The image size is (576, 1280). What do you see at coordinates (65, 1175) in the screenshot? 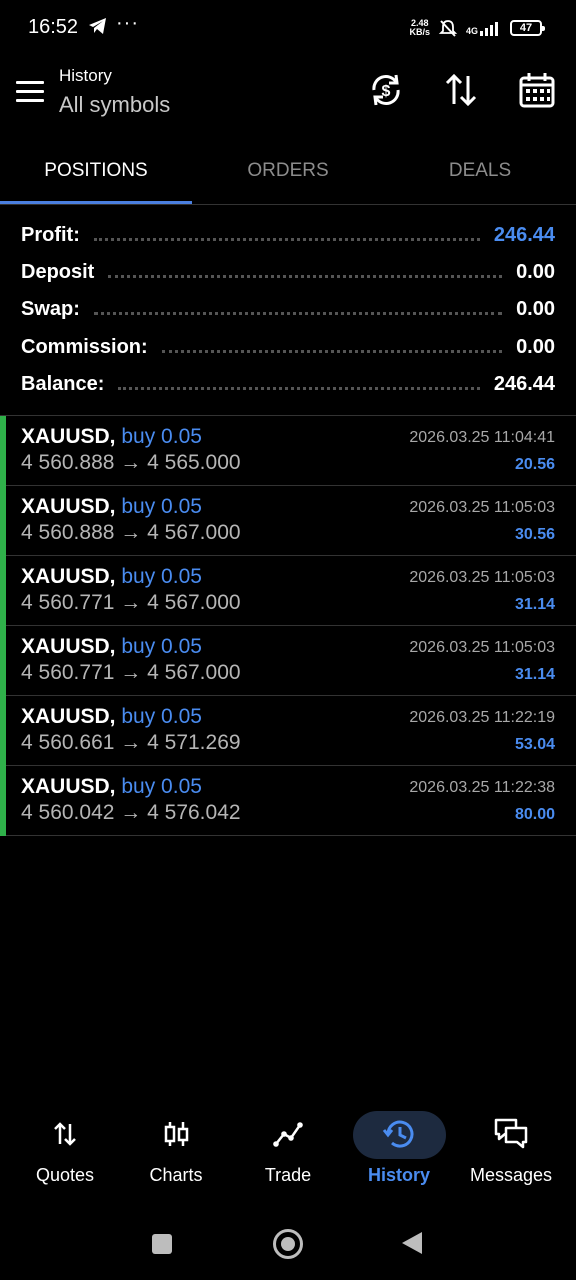
I see `nav-label: Quotes` at bounding box center [65, 1175].